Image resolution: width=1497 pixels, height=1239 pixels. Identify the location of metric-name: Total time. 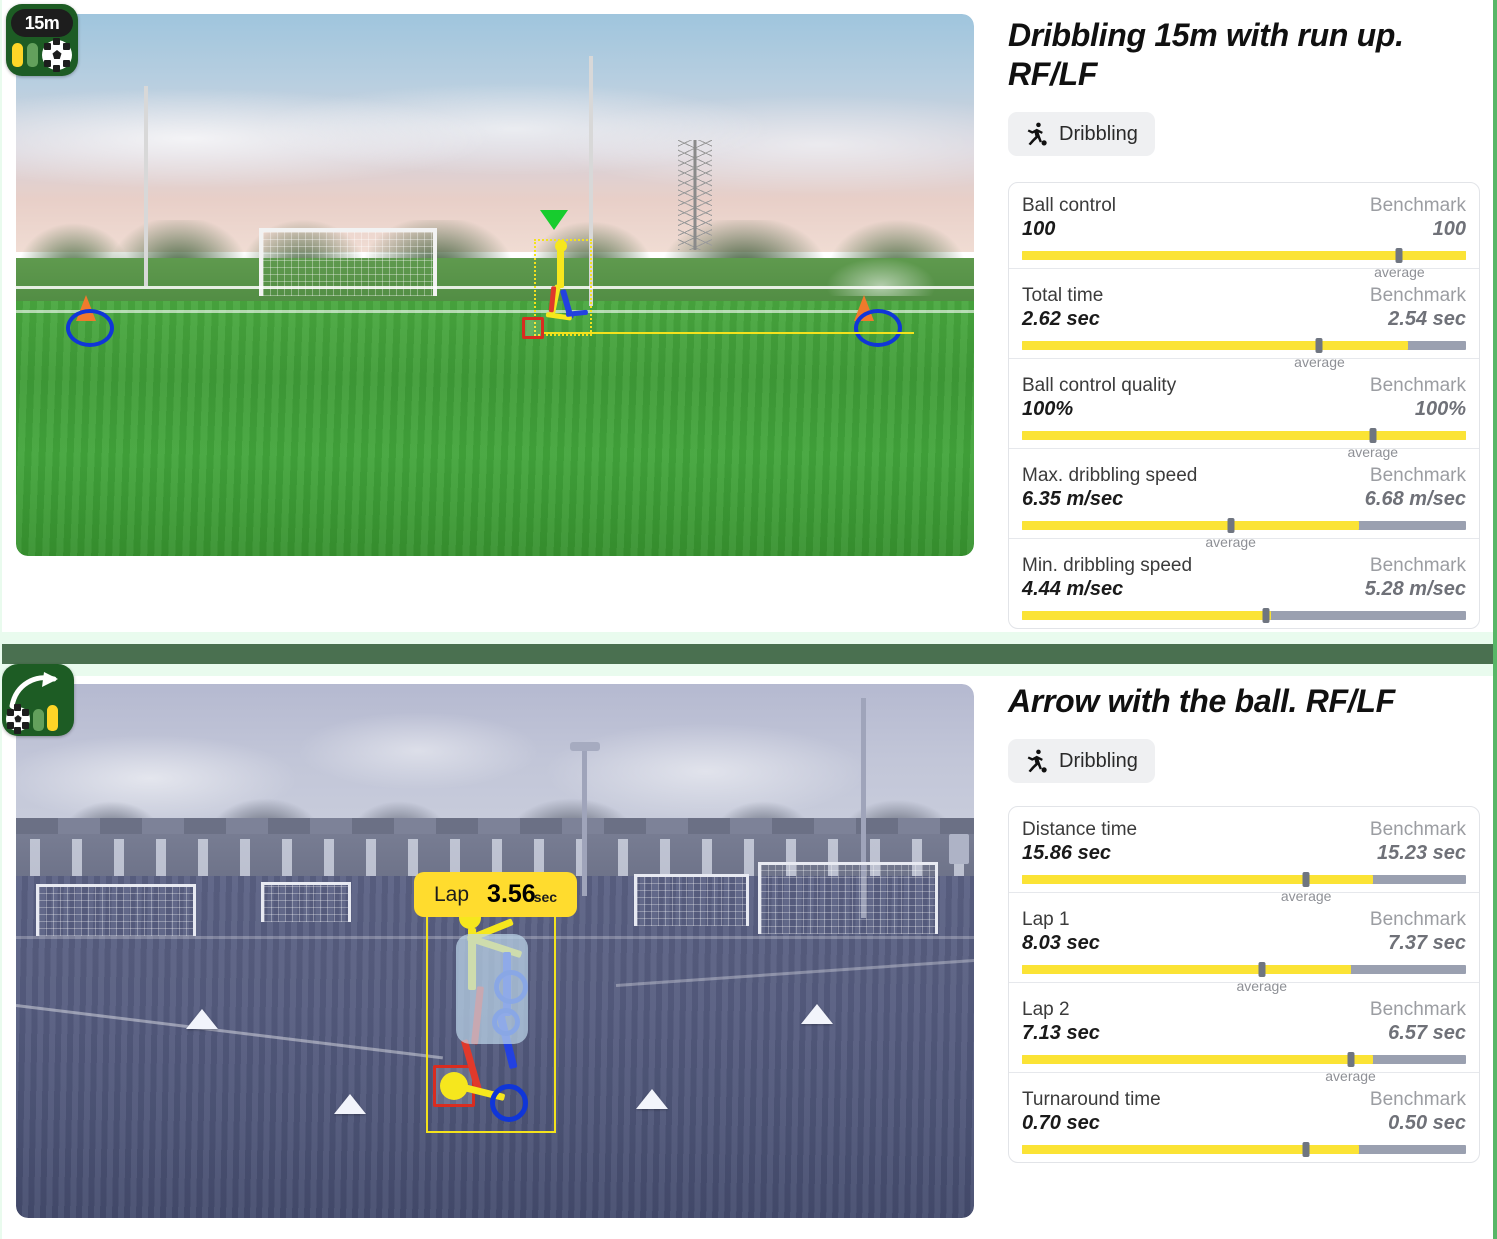
(1063, 295).